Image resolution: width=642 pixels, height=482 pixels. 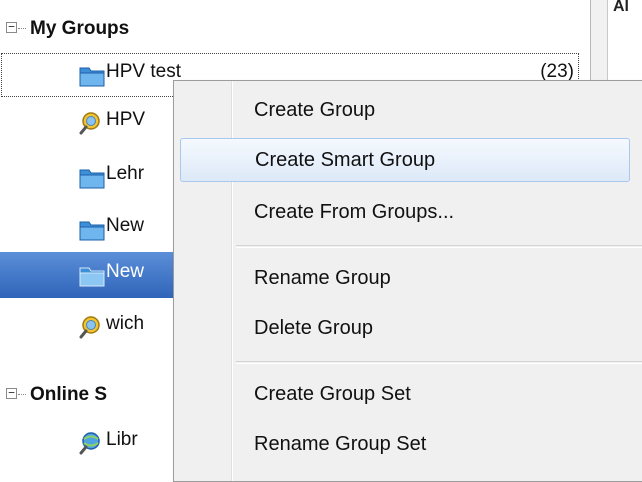 What do you see at coordinates (125, 323) in the screenshot?
I see `group-label: wich` at bounding box center [125, 323].